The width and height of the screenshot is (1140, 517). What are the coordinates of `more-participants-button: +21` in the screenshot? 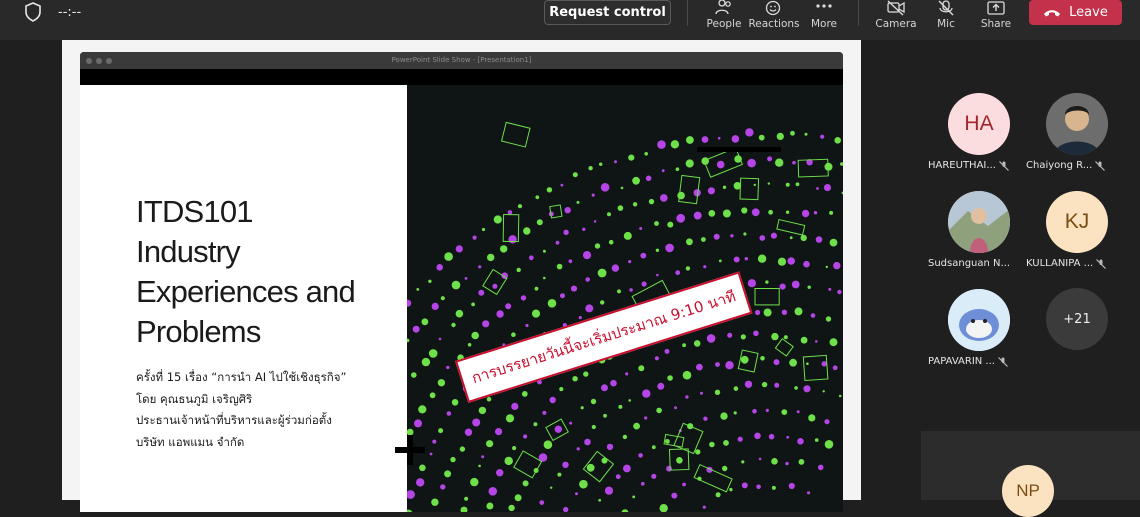 It's located at (1077, 319).